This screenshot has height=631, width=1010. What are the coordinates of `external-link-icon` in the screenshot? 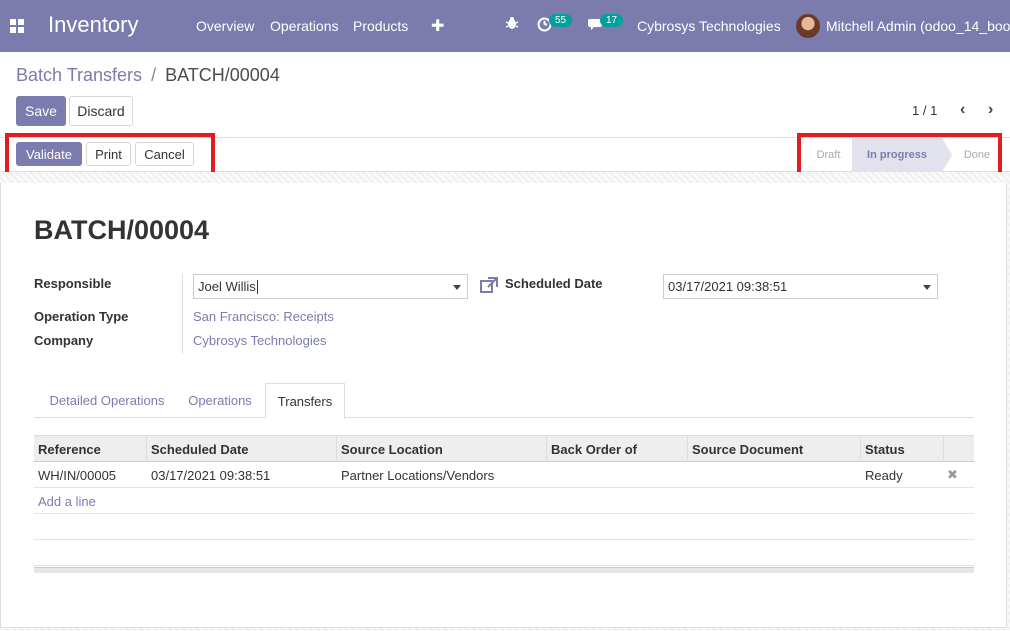 It's located at (489, 285).